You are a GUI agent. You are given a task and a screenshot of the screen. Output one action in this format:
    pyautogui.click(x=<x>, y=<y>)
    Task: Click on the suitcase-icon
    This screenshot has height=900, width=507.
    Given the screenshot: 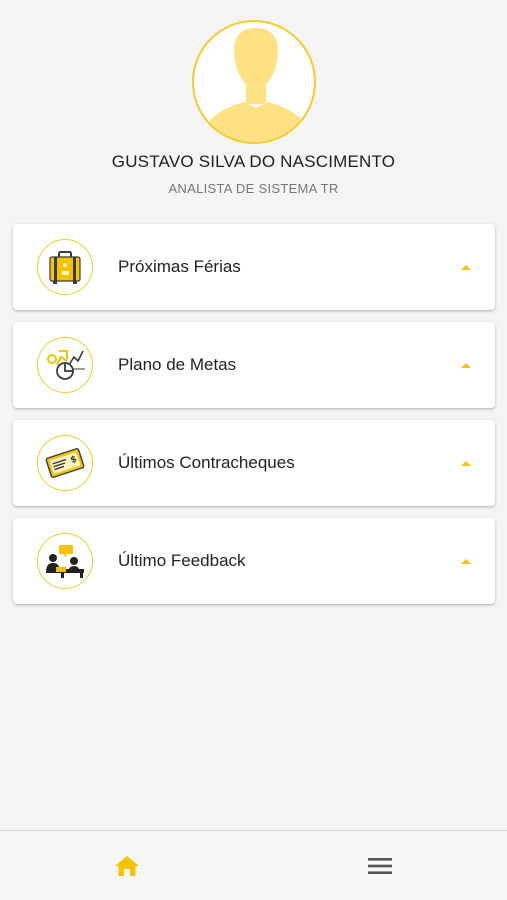 What is the action you would take?
    pyautogui.click(x=65, y=267)
    